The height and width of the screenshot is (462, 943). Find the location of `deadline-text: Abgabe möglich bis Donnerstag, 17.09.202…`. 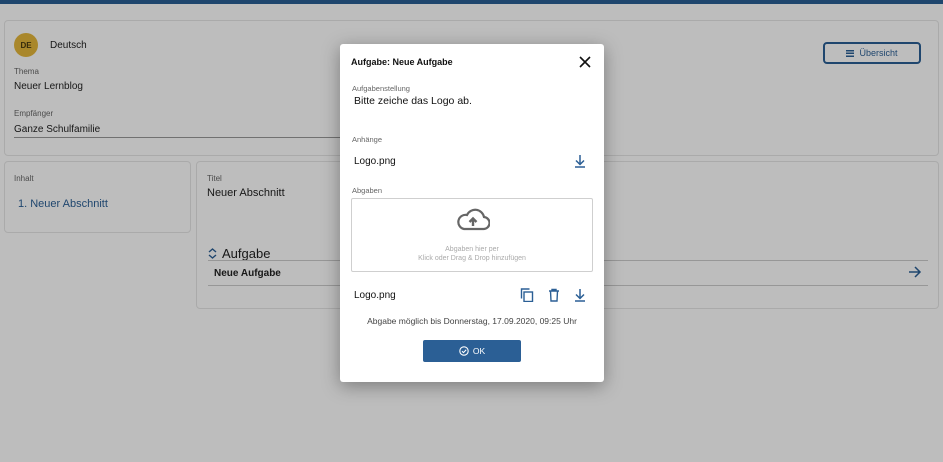

deadline-text: Abgabe möglich bis Donnerstag, 17.09.202… is located at coordinates (472, 321).